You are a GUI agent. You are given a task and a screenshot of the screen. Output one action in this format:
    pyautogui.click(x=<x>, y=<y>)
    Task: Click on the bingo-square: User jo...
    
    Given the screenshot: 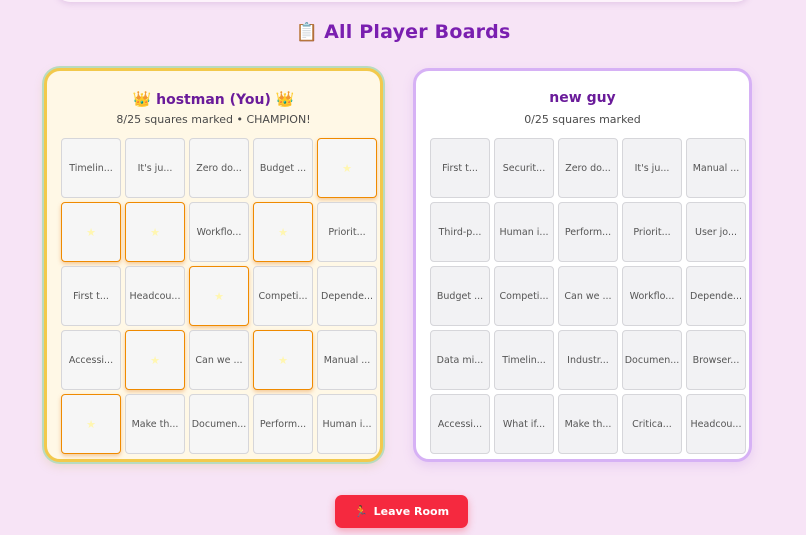 What is the action you would take?
    pyautogui.click(x=716, y=232)
    